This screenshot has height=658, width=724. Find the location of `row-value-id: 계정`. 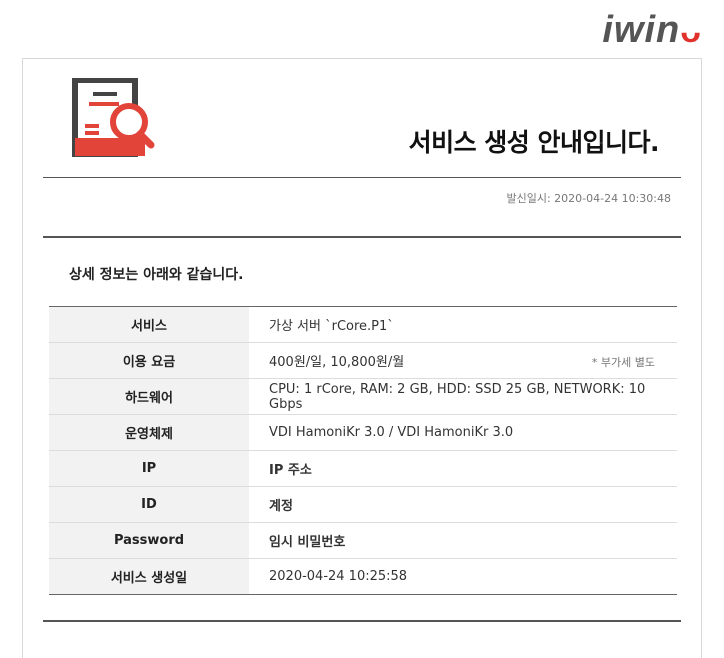

row-value-id: 계정 is located at coordinates (463, 504).